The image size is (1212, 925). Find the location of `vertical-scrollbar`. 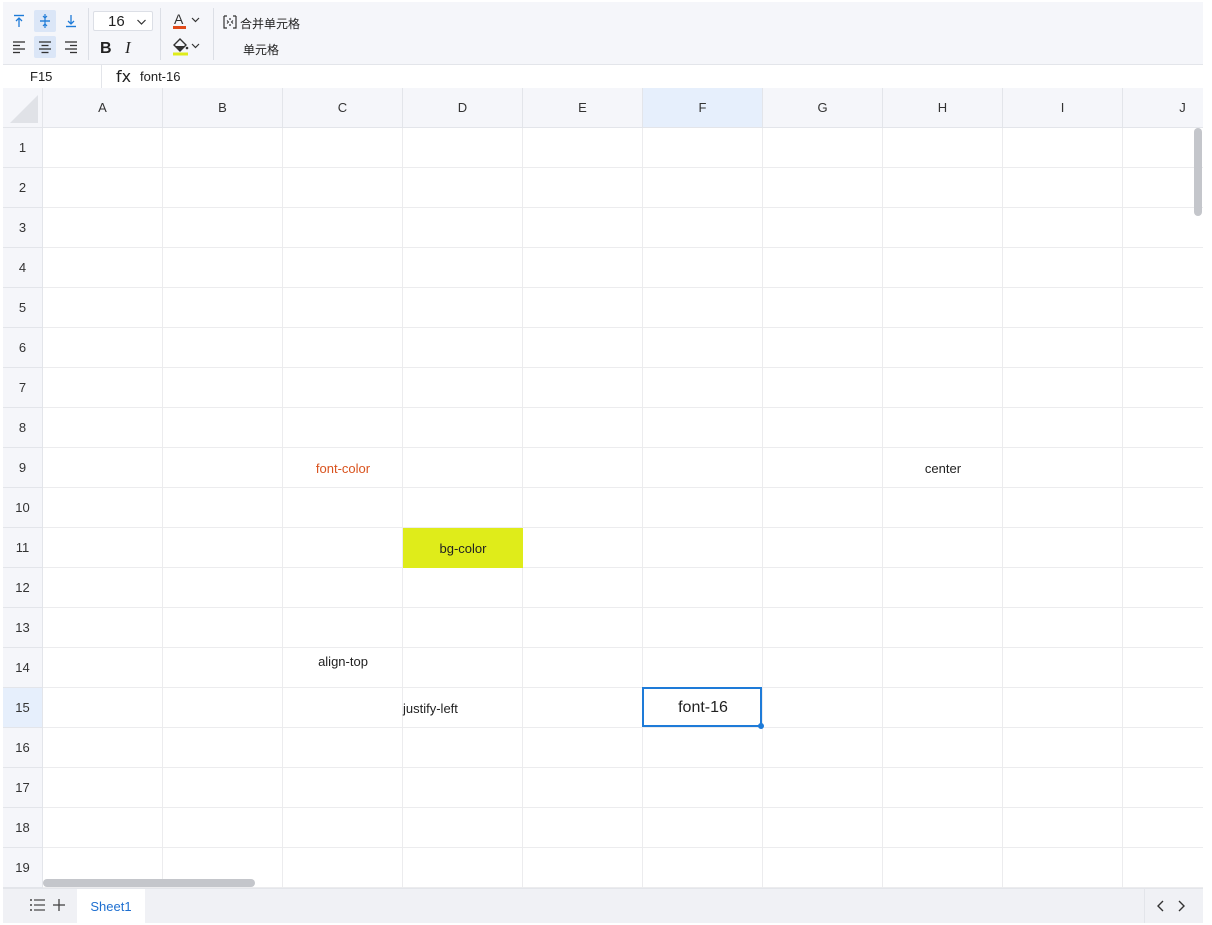

vertical-scrollbar is located at coordinates (1198, 172).